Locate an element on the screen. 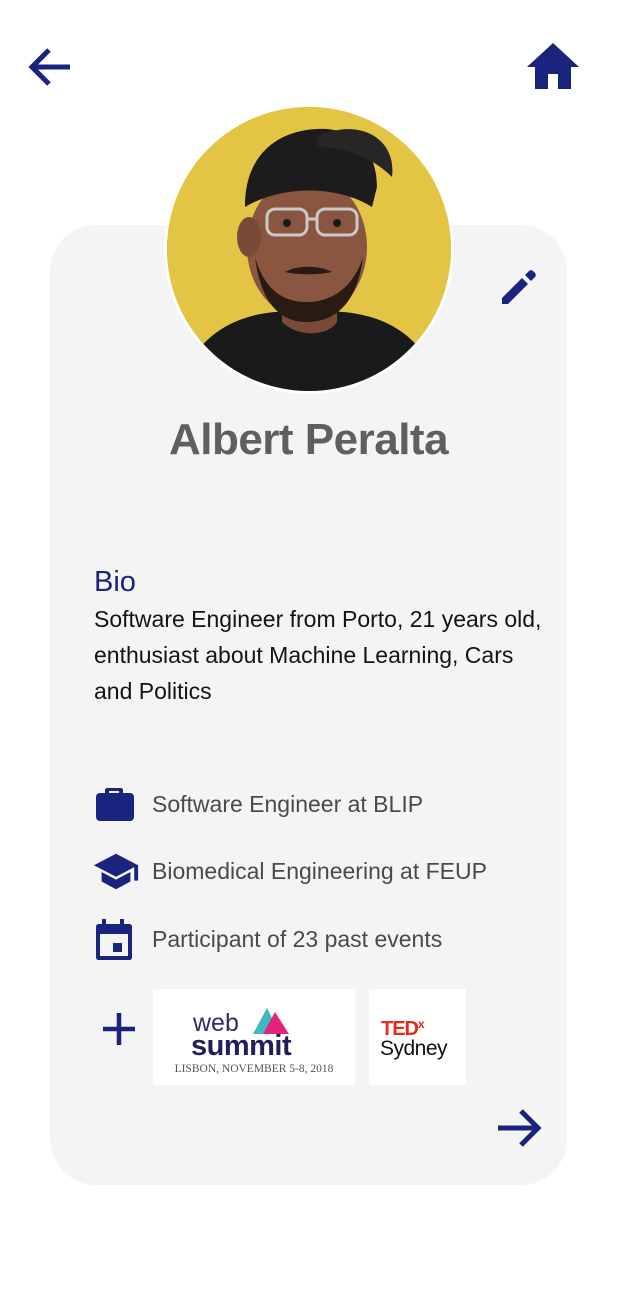  home-button is located at coordinates (553, 66).